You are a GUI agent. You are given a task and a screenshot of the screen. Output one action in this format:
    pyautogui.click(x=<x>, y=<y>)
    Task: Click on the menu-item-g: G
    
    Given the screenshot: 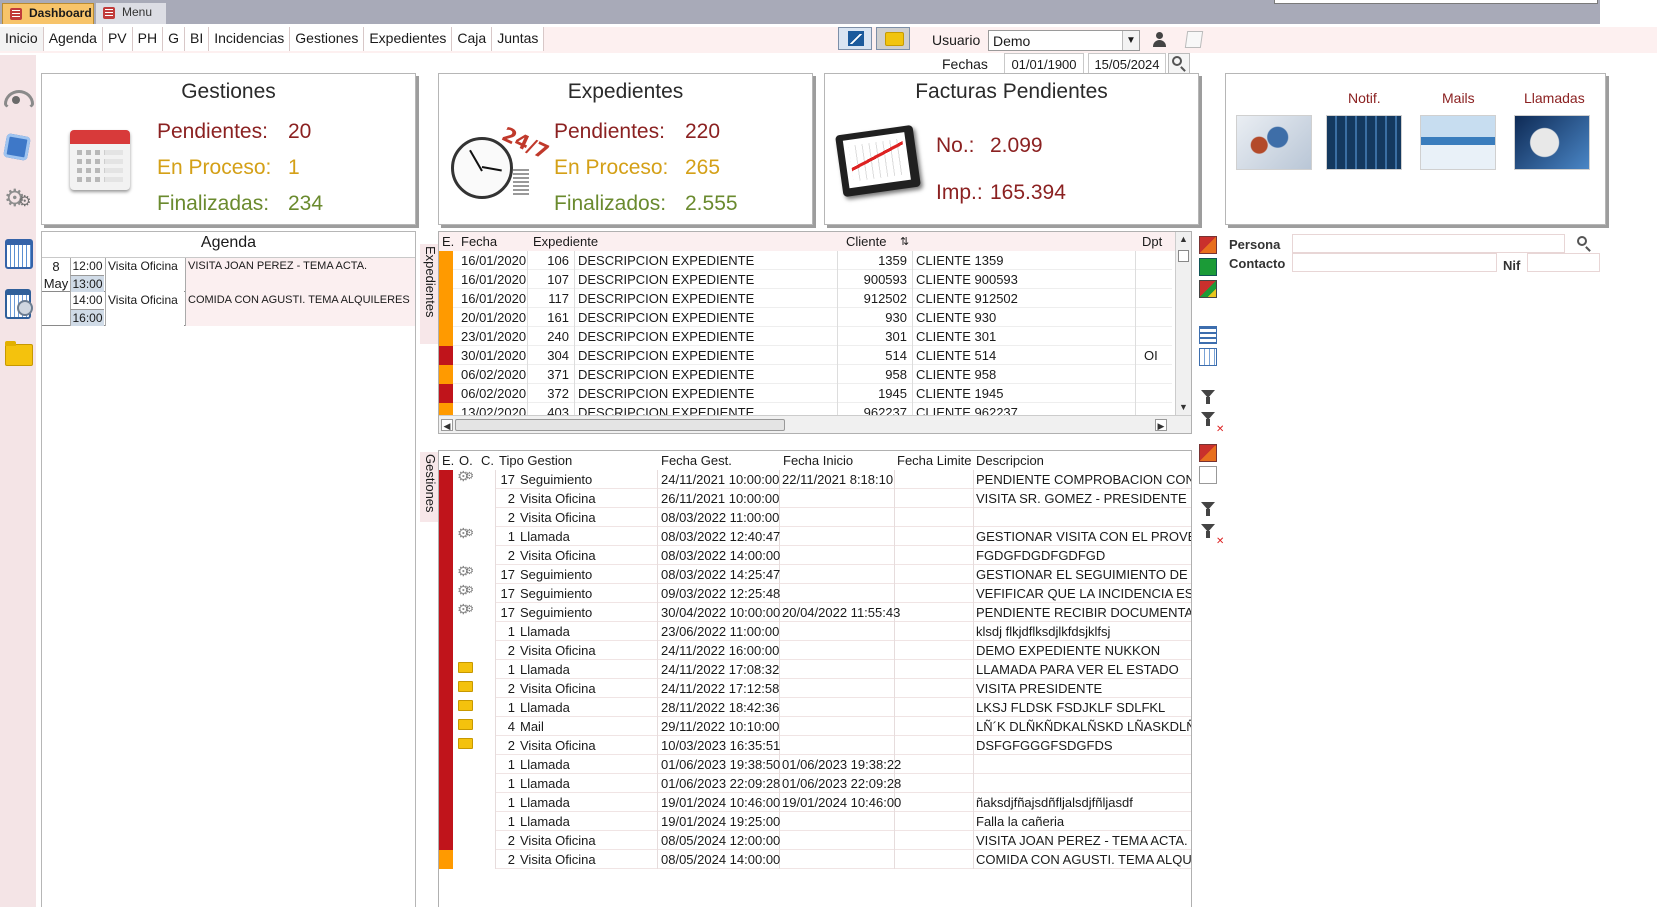 What is the action you would take?
    pyautogui.click(x=174, y=39)
    